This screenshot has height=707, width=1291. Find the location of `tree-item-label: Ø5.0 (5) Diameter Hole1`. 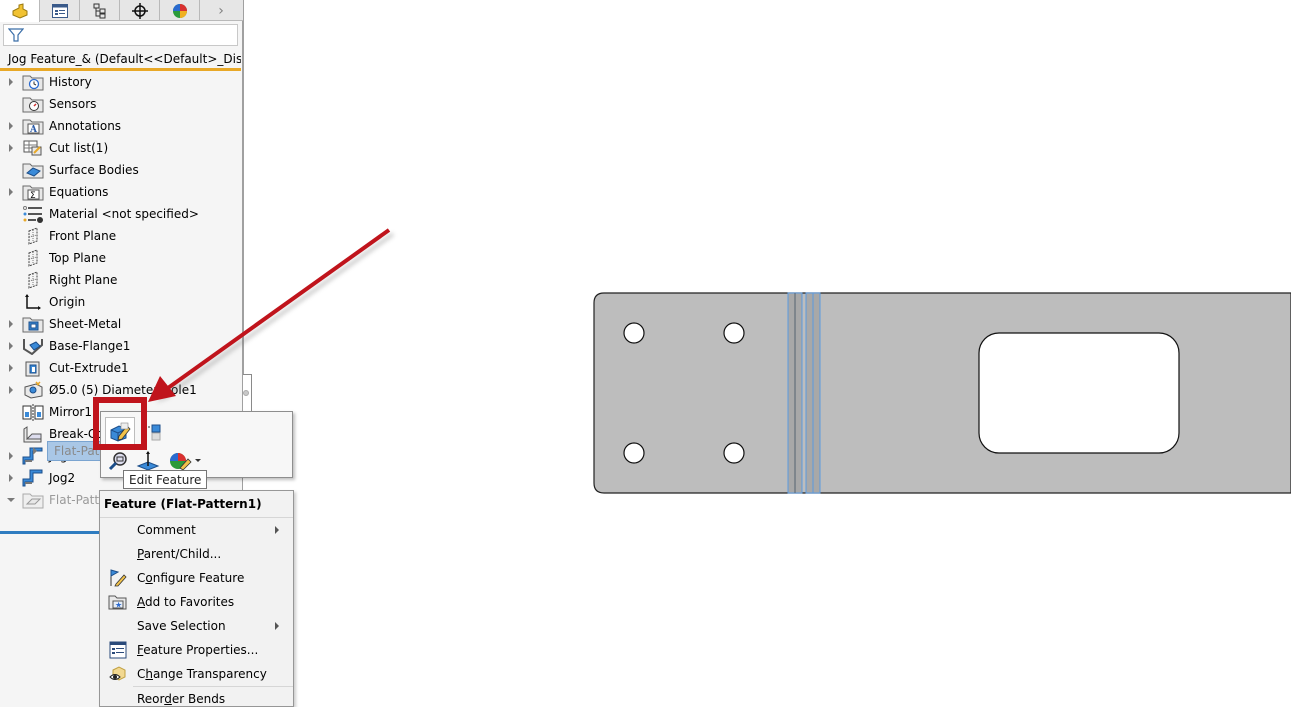

tree-item-label: Ø5.0 (5) Diameter Hole1 is located at coordinates (123, 390).